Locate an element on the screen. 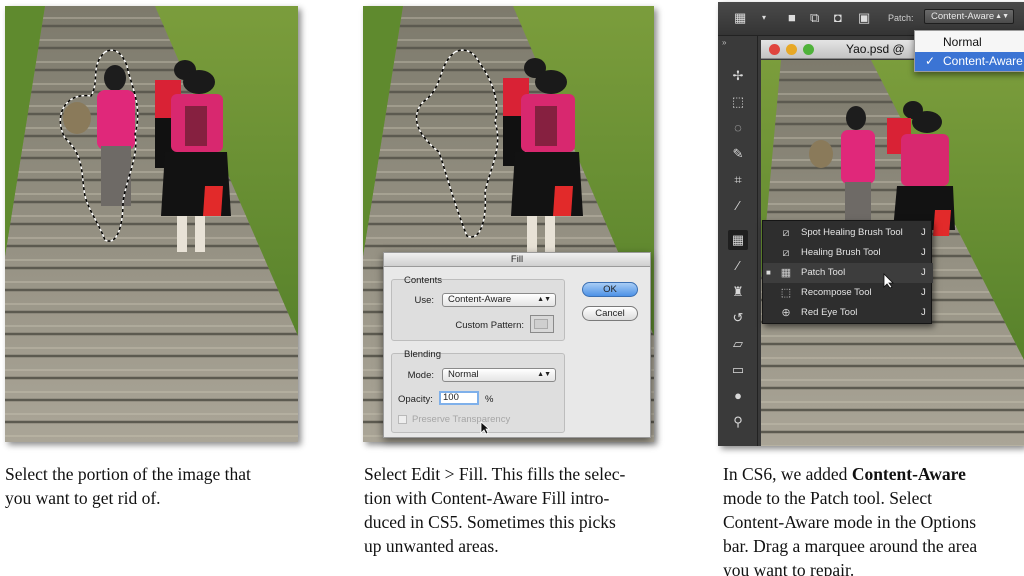 Image resolution: width=1024 pixels, height=576 pixels. custom-pattern-swatch is located at coordinates (542, 324).